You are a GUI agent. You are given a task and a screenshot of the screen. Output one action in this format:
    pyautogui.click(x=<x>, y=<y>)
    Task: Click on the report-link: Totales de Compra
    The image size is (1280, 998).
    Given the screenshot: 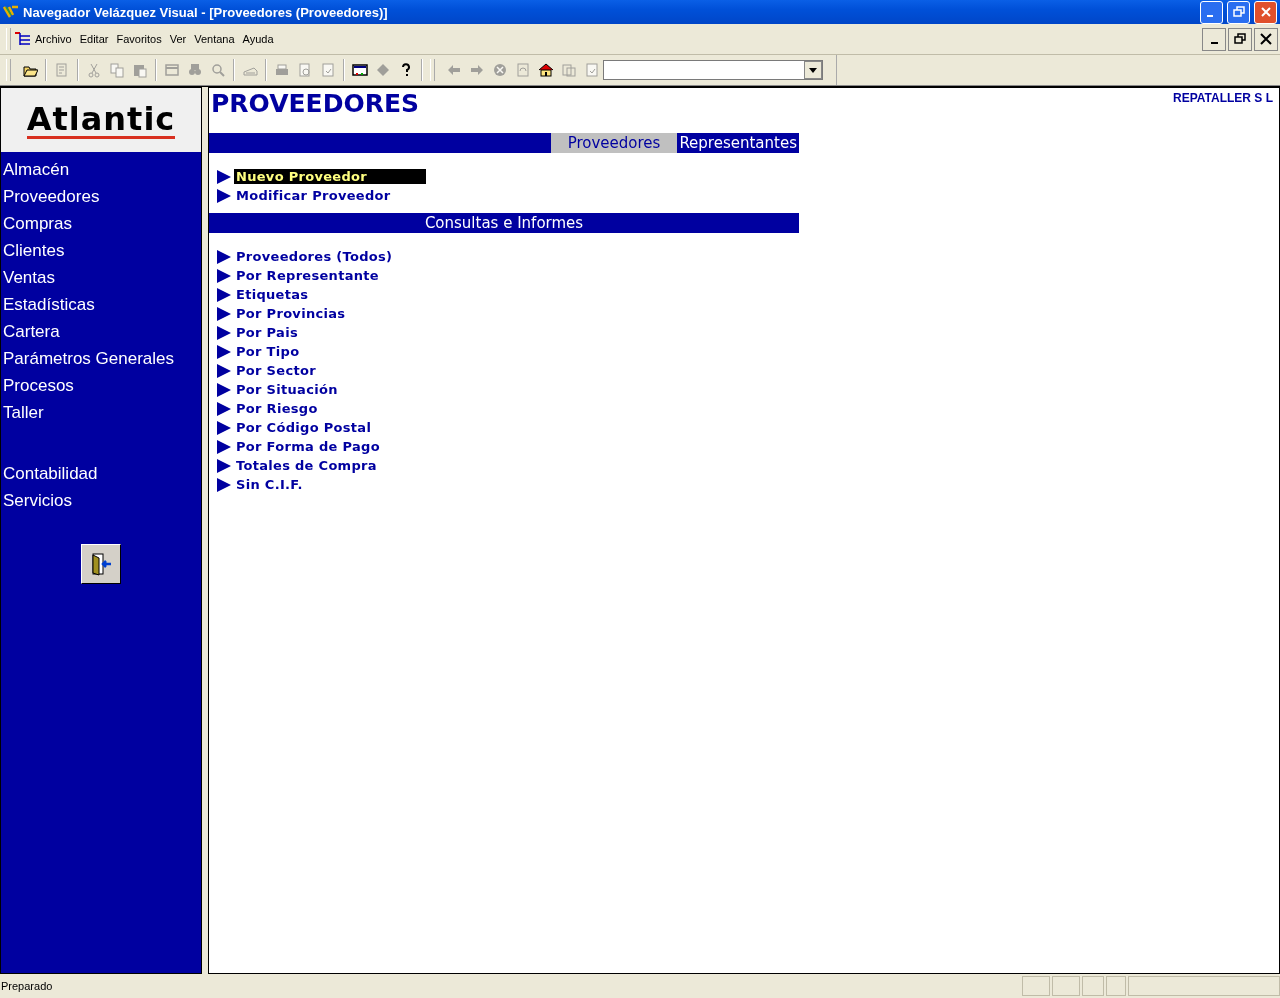 What is the action you would take?
    pyautogui.click(x=330, y=465)
    